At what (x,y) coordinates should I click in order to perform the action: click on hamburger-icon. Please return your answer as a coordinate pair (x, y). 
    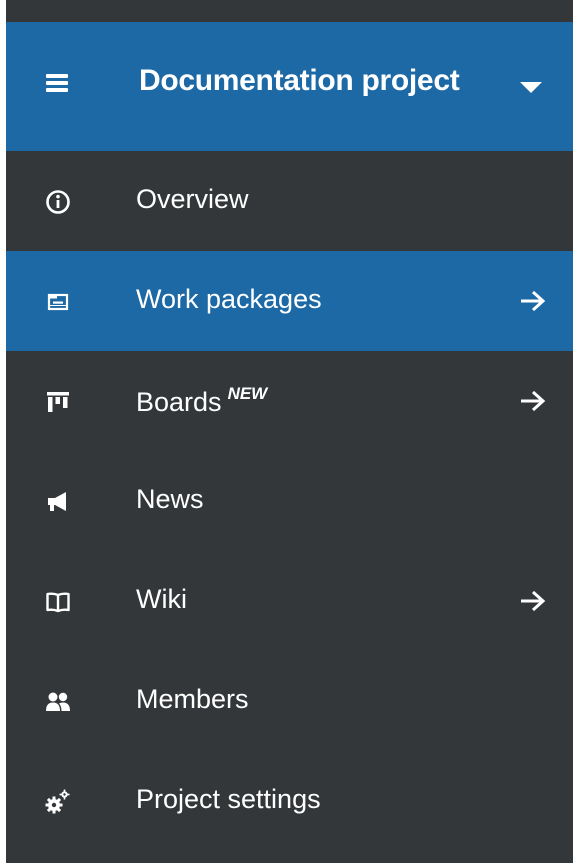
    Looking at the image, I should click on (57, 83).